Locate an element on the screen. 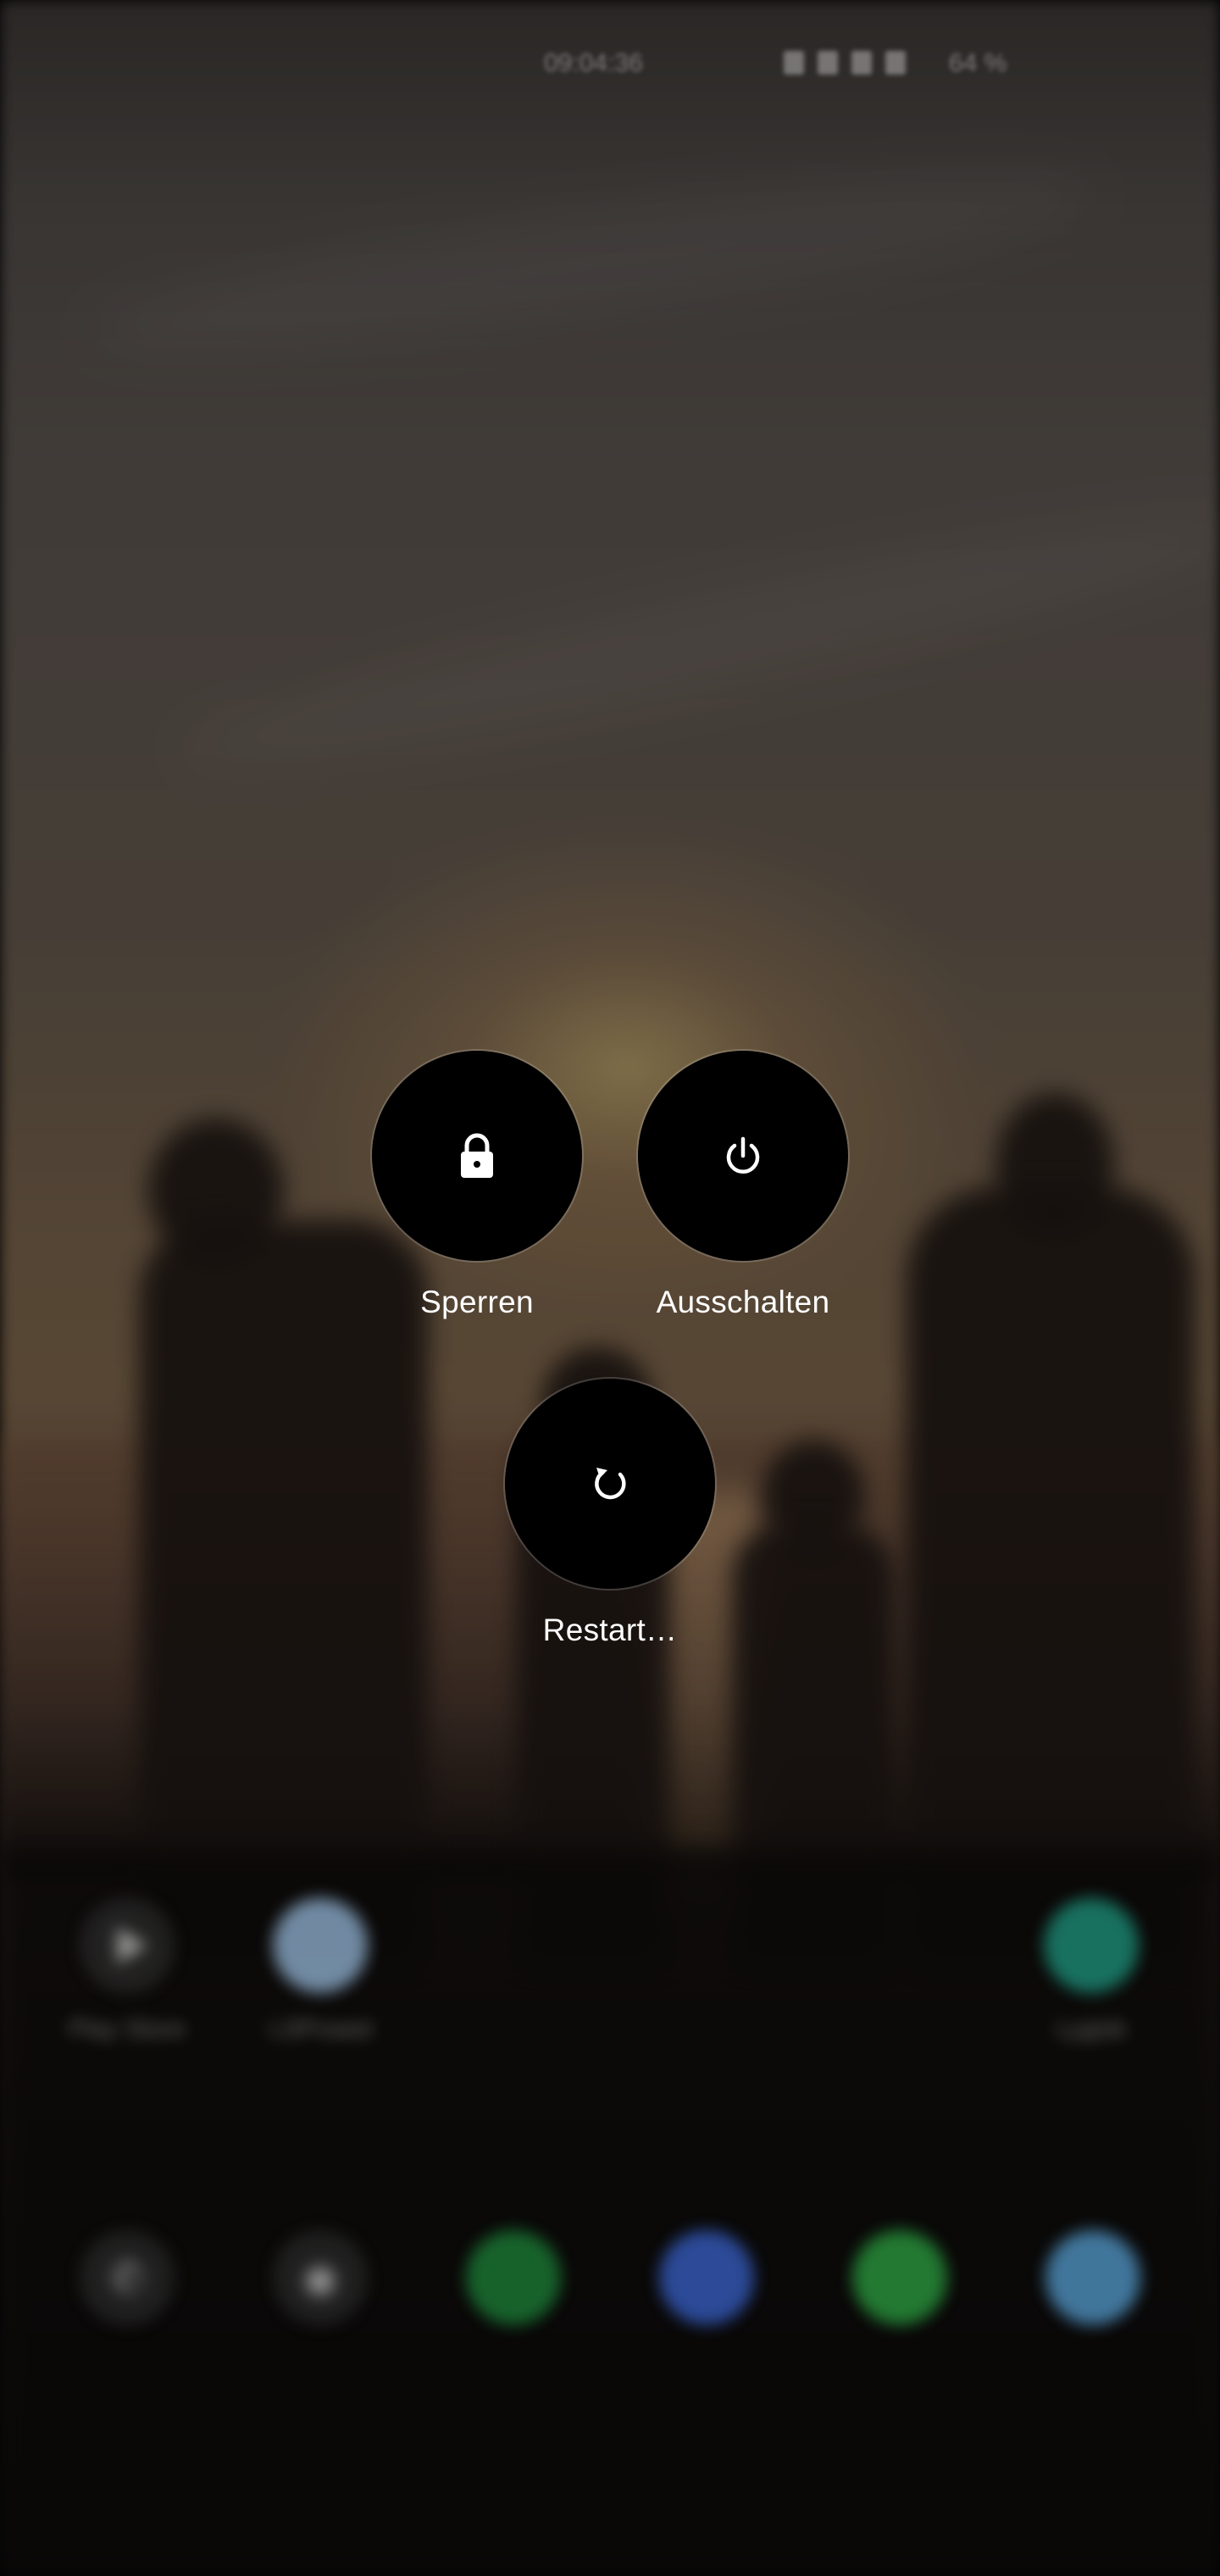 This screenshot has width=1220, height=2576. telegram-icon is located at coordinates (1092, 2277).